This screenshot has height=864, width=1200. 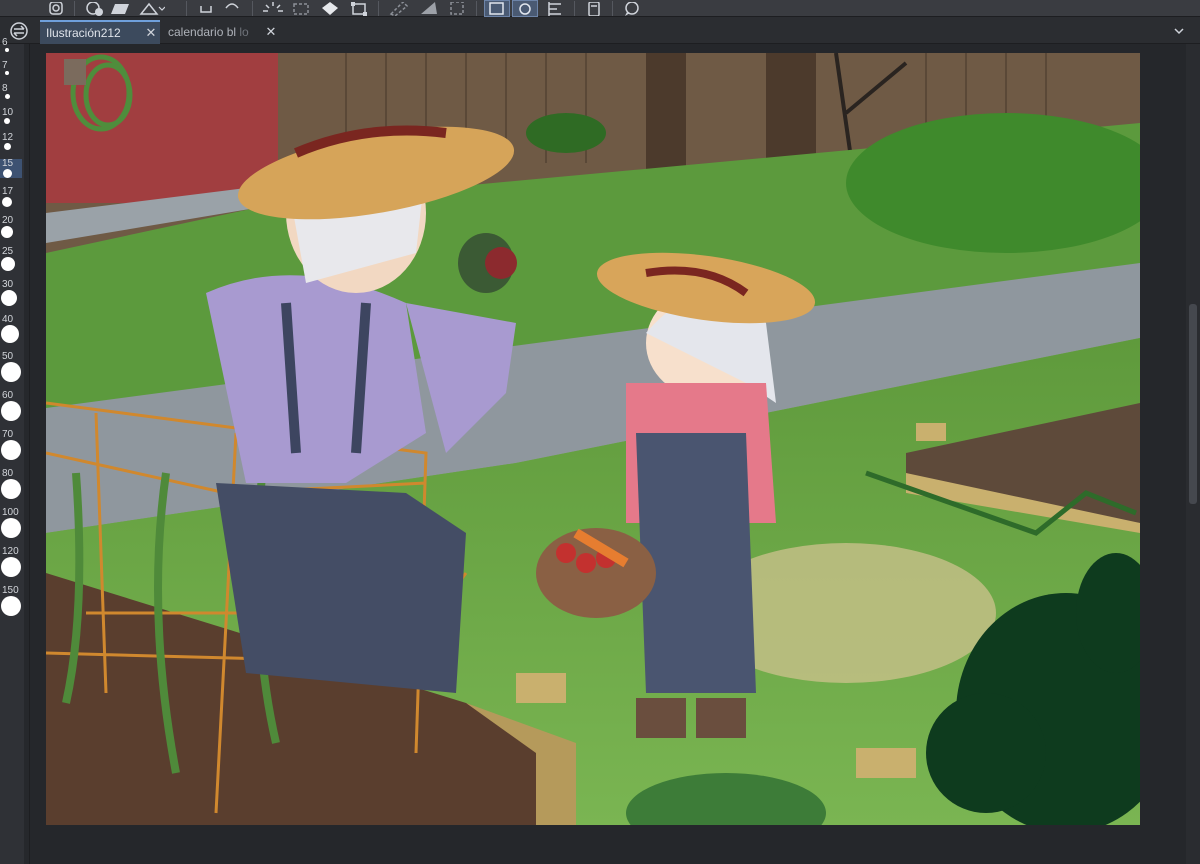 What do you see at coordinates (10, 512) in the screenshot?
I see `brush-size-label: 100` at bounding box center [10, 512].